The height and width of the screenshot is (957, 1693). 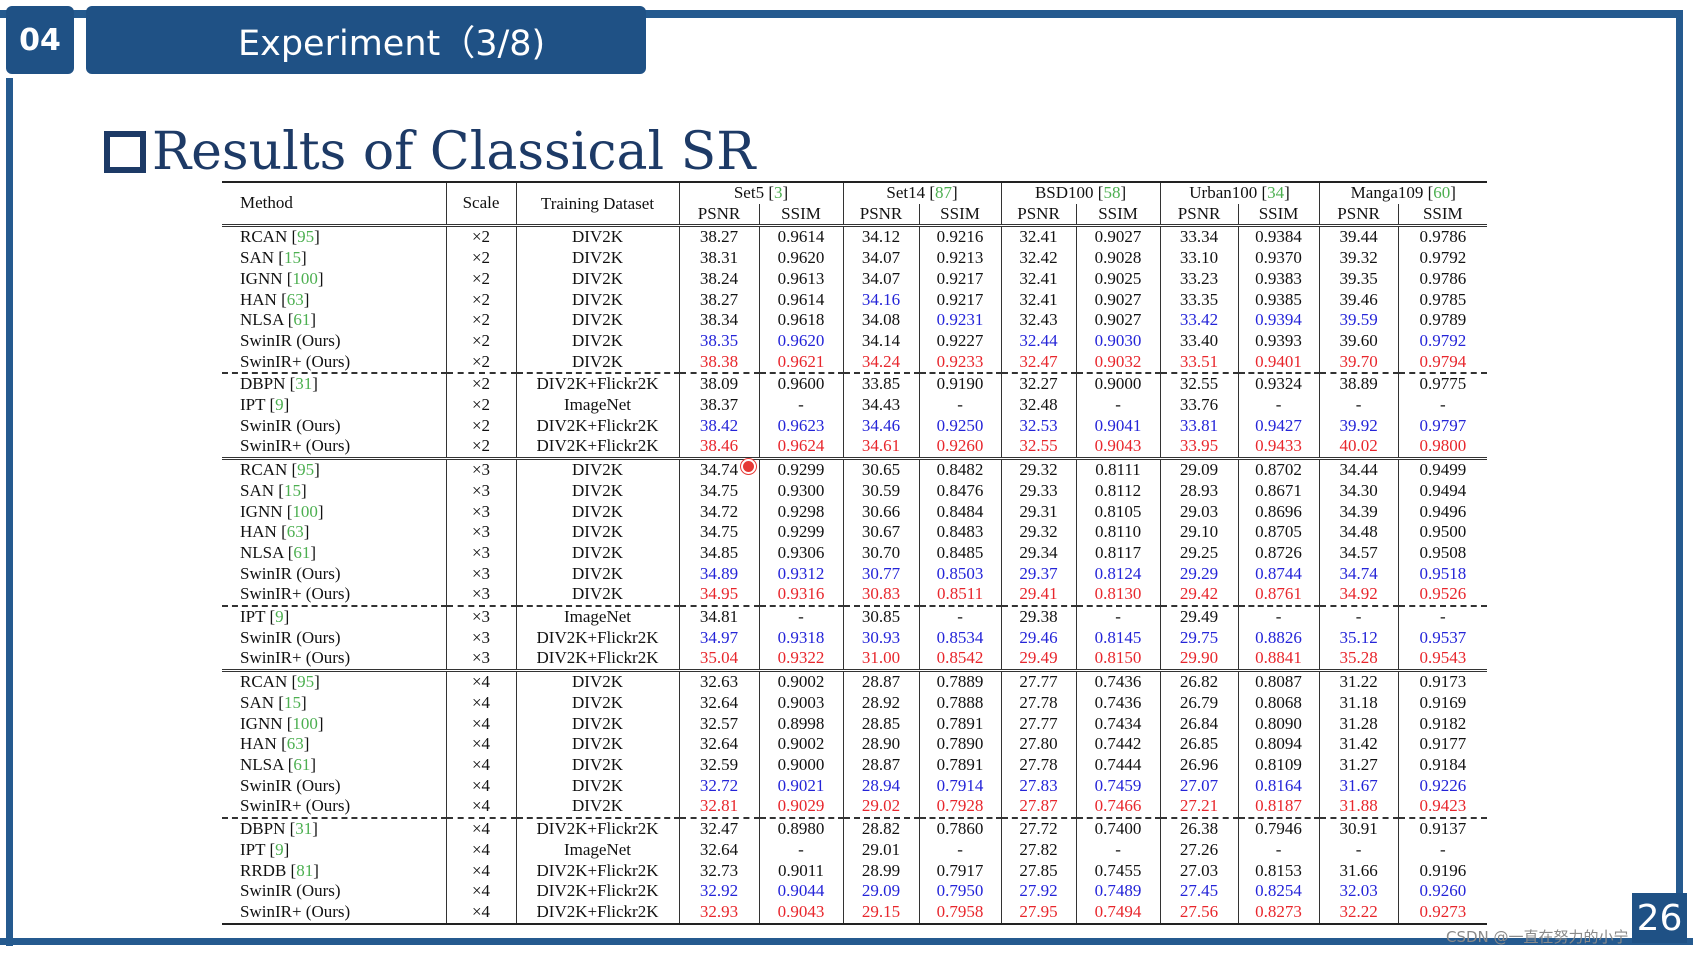 What do you see at coordinates (253, 849) in the screenshot?
I see `method-name: IPT` at bounding box center [253, 849].